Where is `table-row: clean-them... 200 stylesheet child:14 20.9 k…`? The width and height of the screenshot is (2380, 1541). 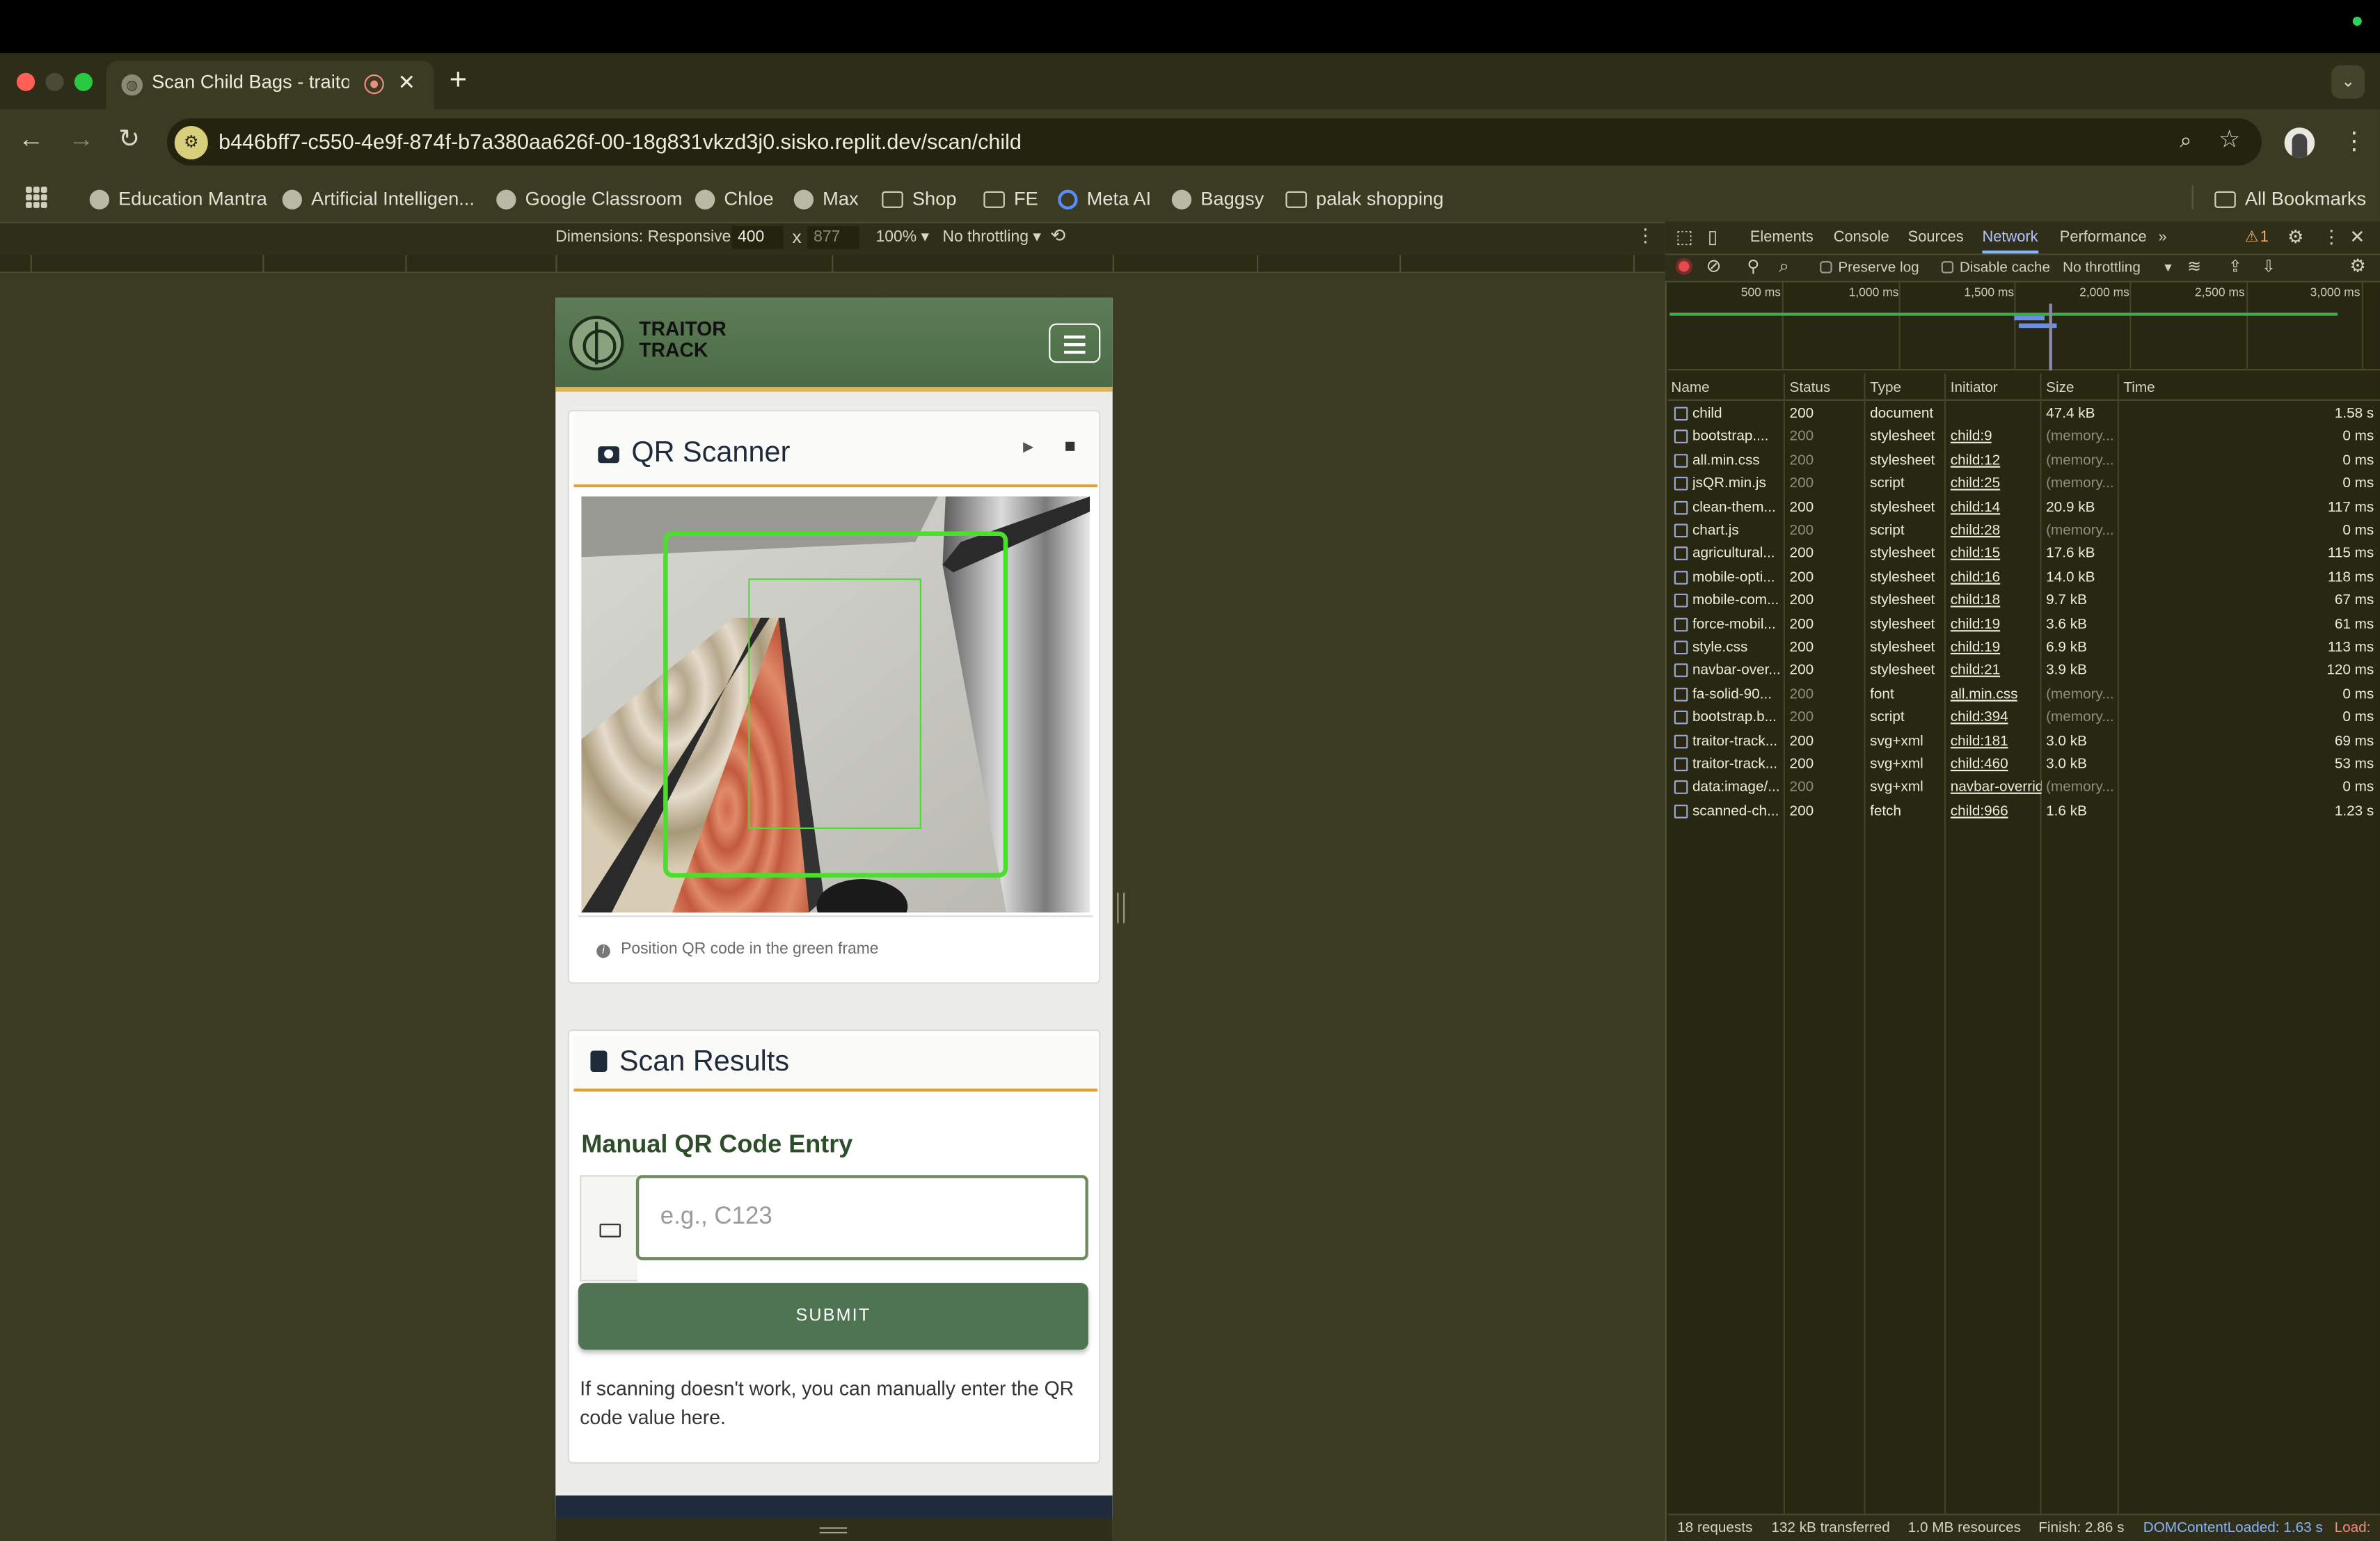 table-row: clean-them... 200 stylesheet child:14 20.9 k… is located at coordinates (2024, 507).